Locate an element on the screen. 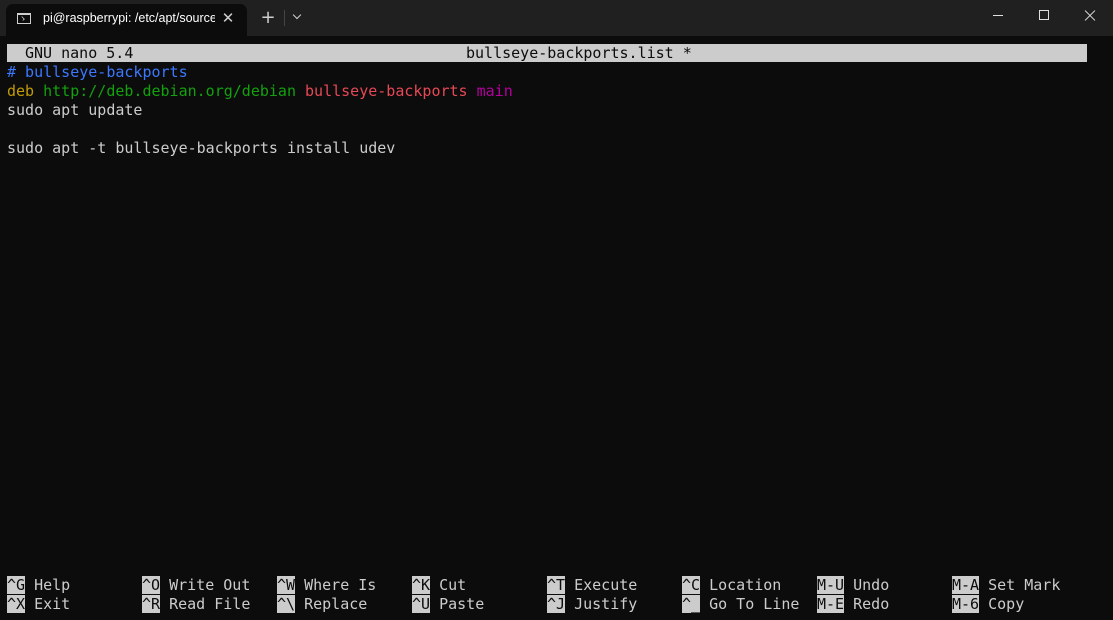 This screenshot has width=1113, height=620. shortcut-help: ^G Help is located at coordinates (38, 585).